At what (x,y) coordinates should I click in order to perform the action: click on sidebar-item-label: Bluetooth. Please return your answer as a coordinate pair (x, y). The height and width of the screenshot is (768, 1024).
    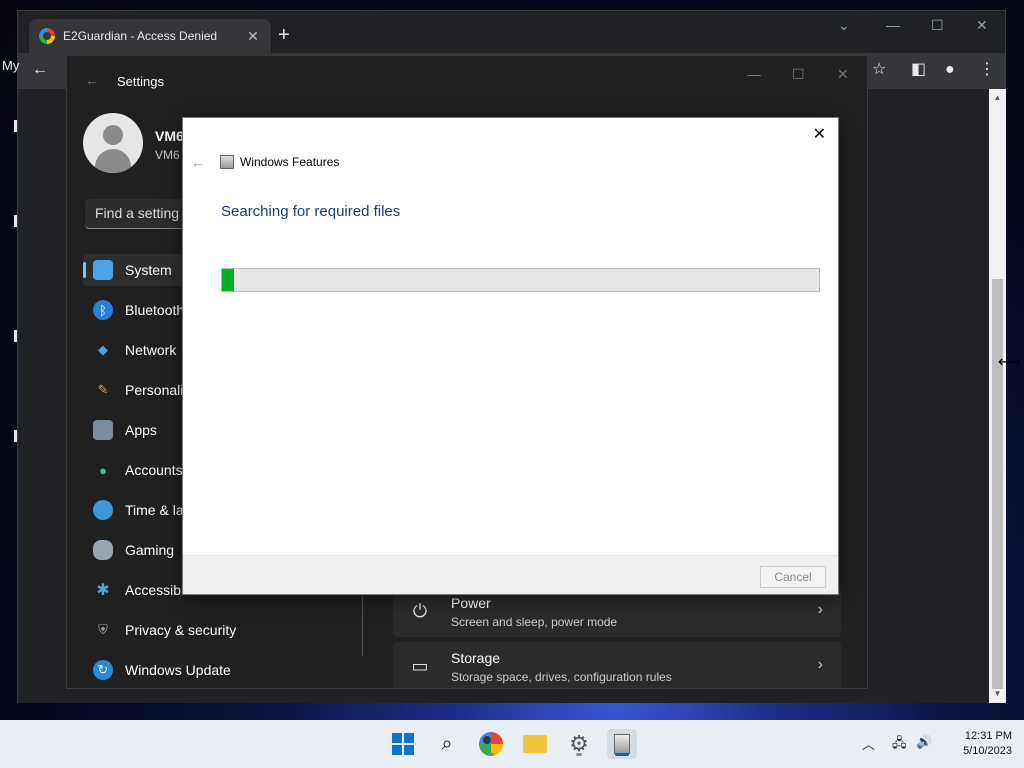
    Looking at the image, I should click on (155, 310).